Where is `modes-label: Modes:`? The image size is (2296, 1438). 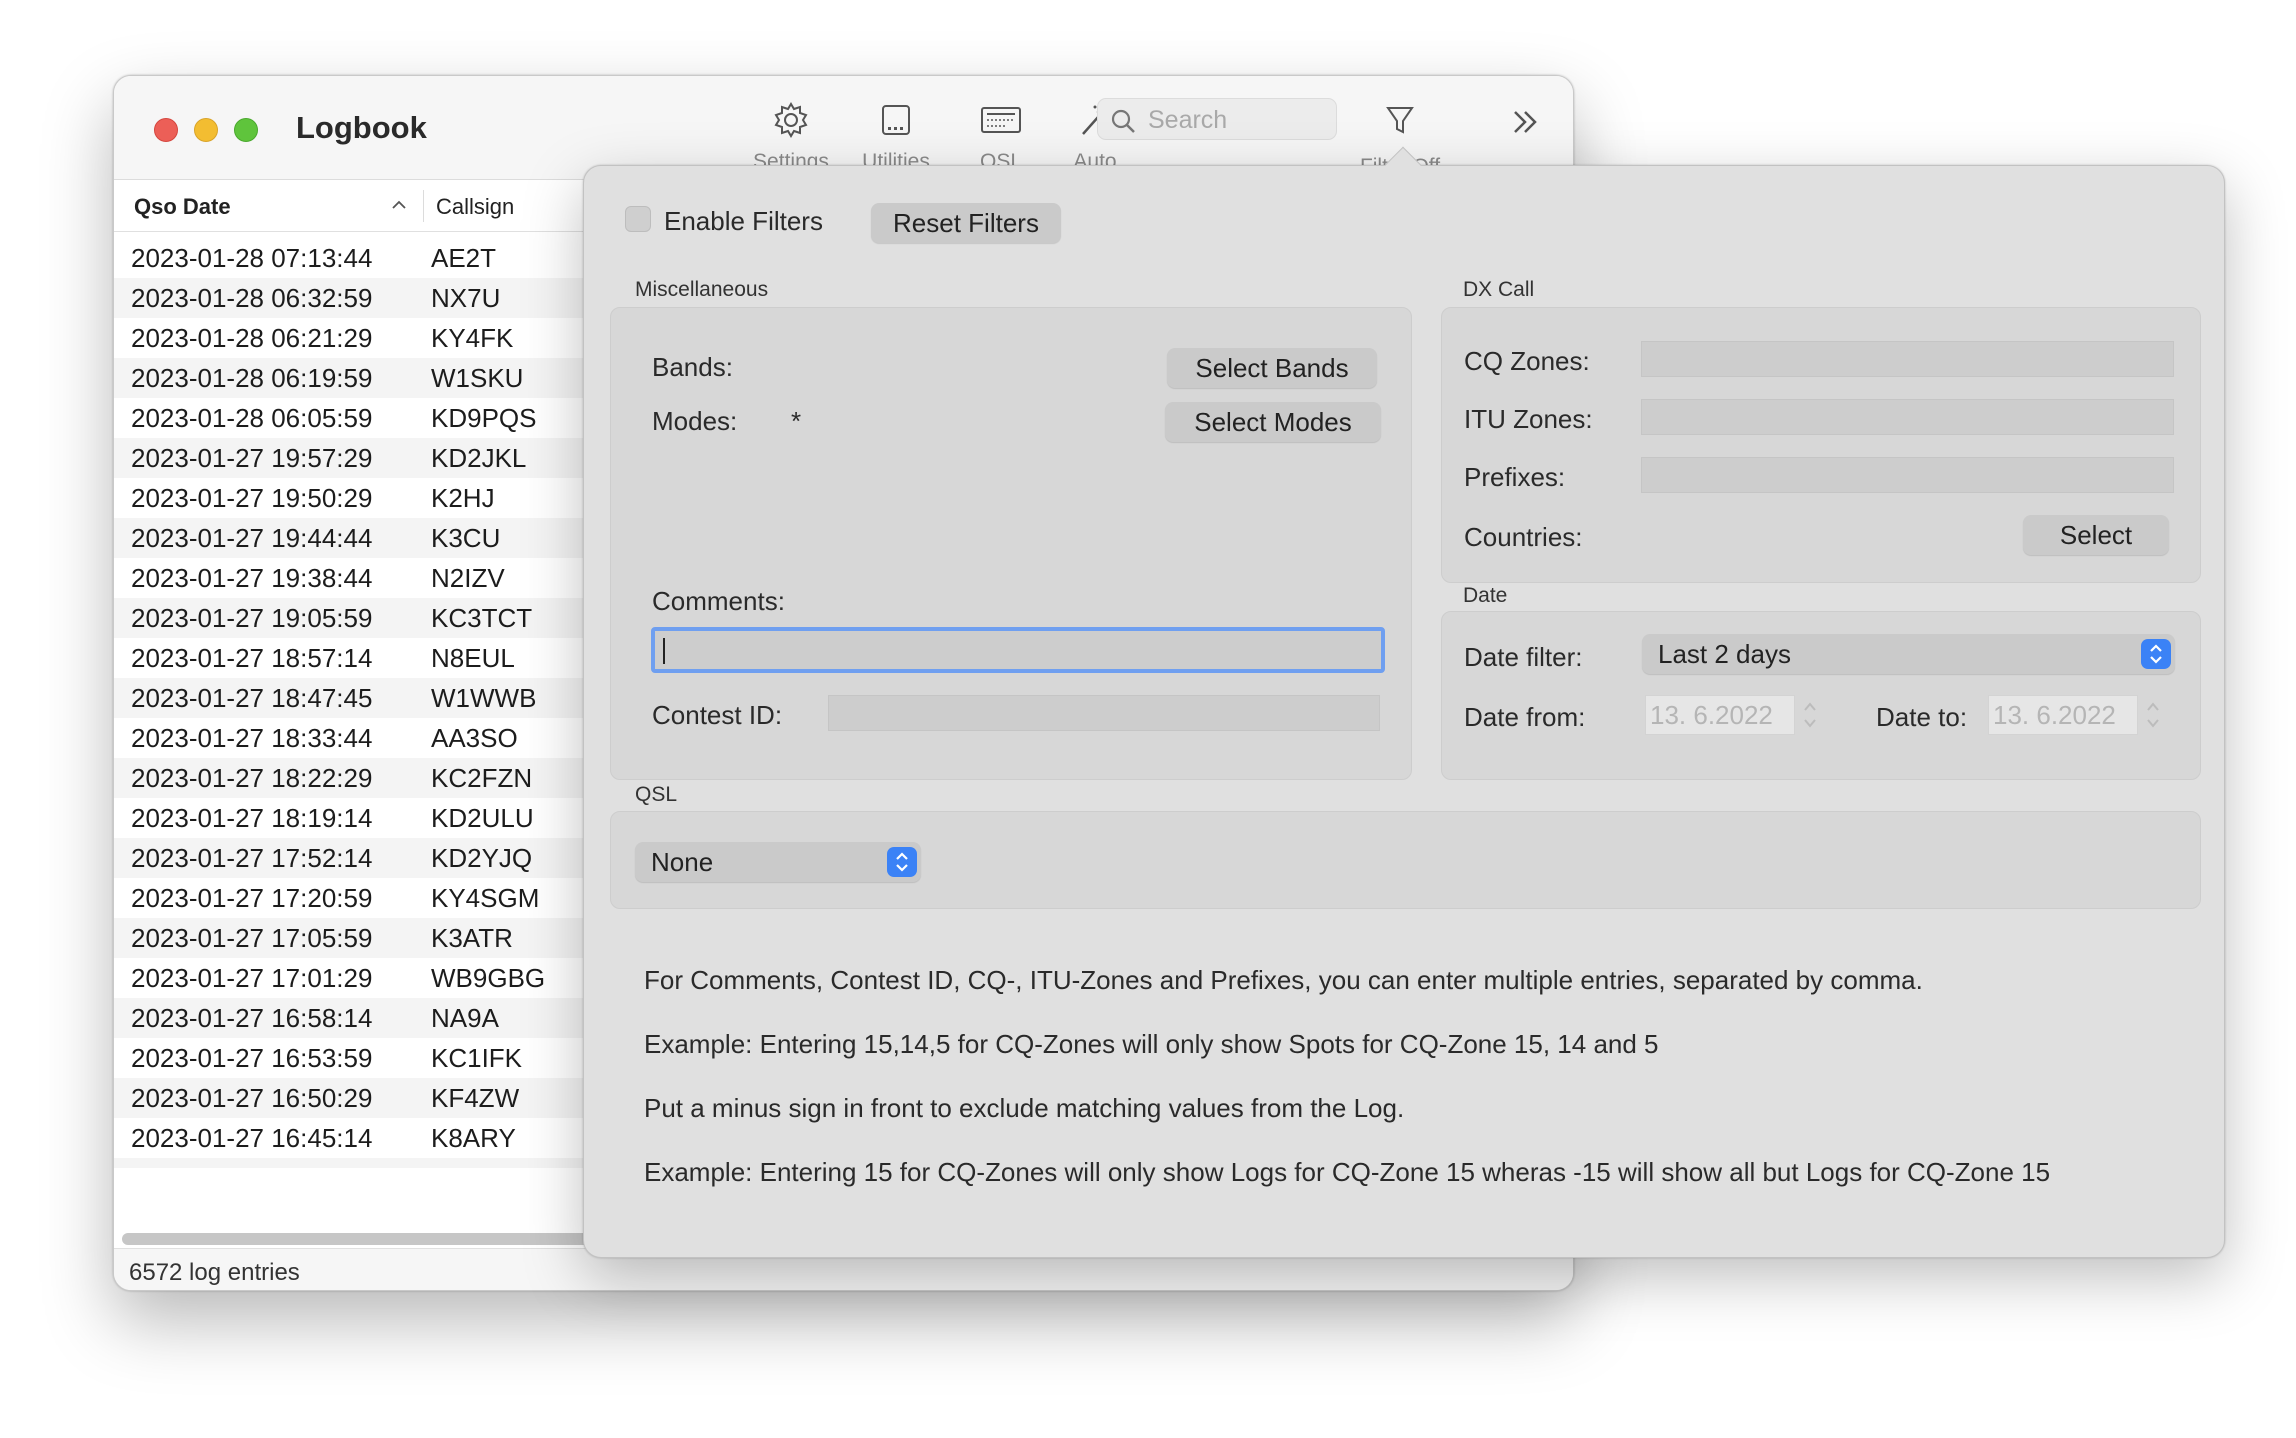
modes-label: Modes: is located at coordinates (695, 421).